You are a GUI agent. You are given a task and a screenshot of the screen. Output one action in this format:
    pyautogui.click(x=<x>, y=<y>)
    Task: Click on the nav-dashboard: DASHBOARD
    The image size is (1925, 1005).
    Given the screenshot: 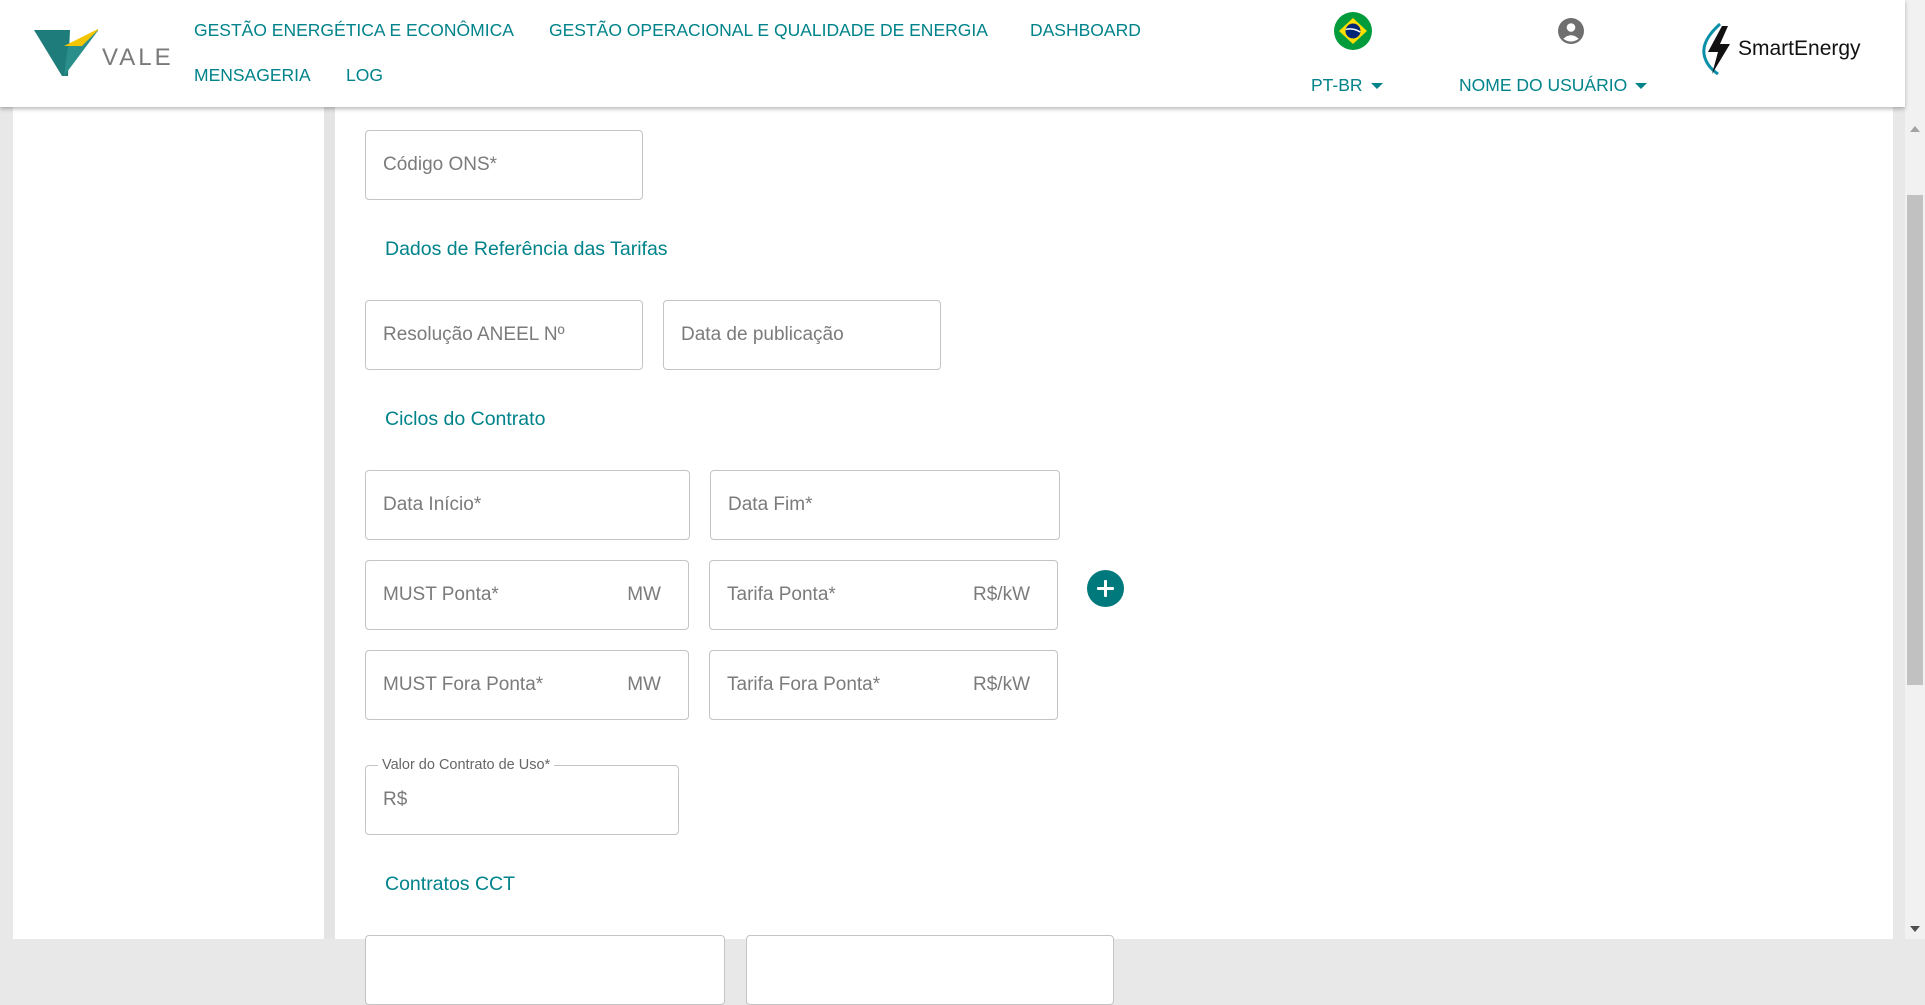 What is the action you would take?
    pyautogui.click(x=1085, y=30)
    